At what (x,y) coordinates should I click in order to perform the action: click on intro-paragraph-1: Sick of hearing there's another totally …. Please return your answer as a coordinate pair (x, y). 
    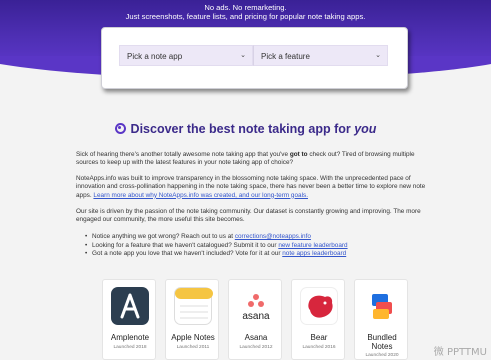
    Looking at the image, I should click on (245, 159).